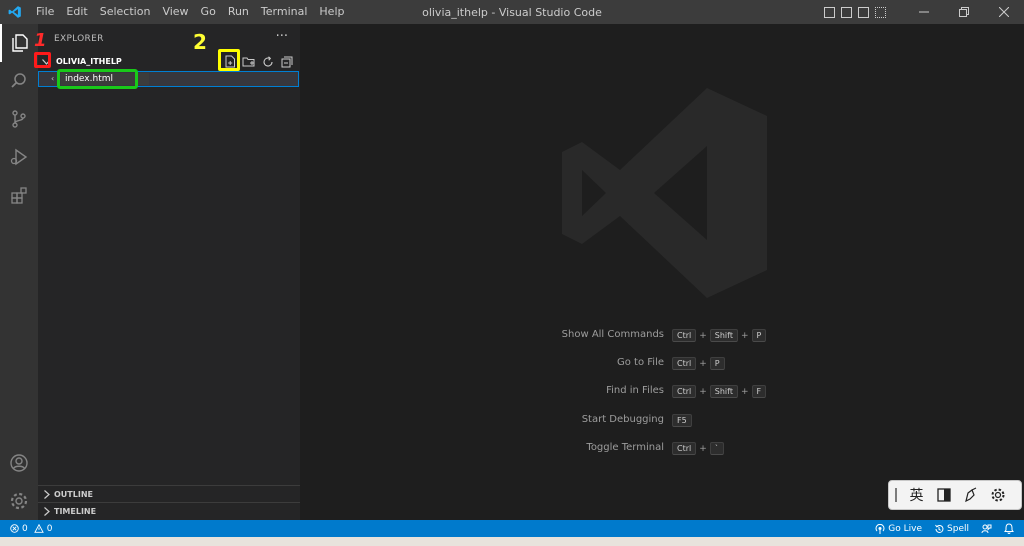  Describe the element at coordinates (169, 510) in the screenshot. I see `timeline-section: TIMELINE` at that location.